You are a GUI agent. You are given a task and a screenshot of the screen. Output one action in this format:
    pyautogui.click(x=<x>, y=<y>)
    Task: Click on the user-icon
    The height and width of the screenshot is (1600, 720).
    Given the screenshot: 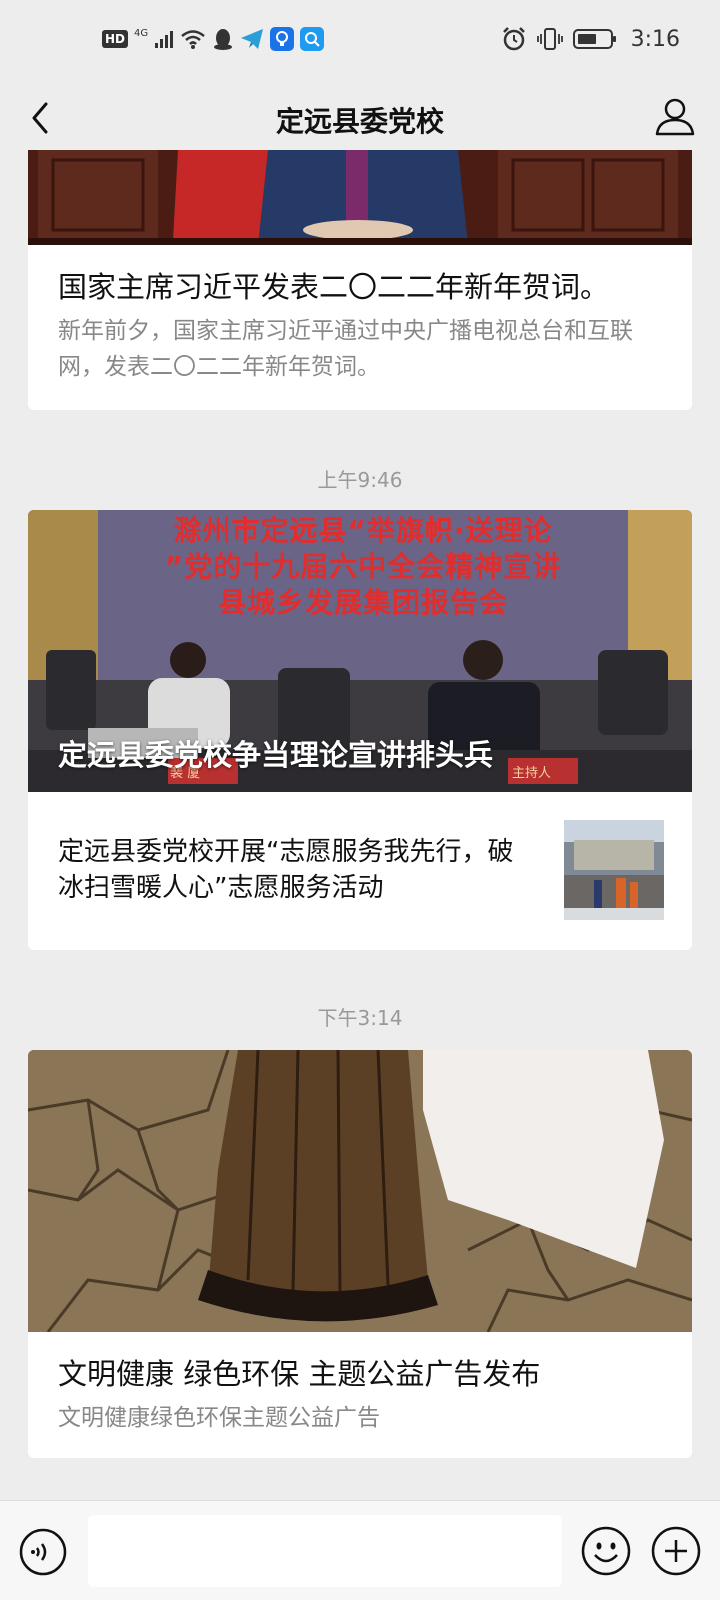 What is the action you would take?
    pyautogui.click(x=675, y=117)
    